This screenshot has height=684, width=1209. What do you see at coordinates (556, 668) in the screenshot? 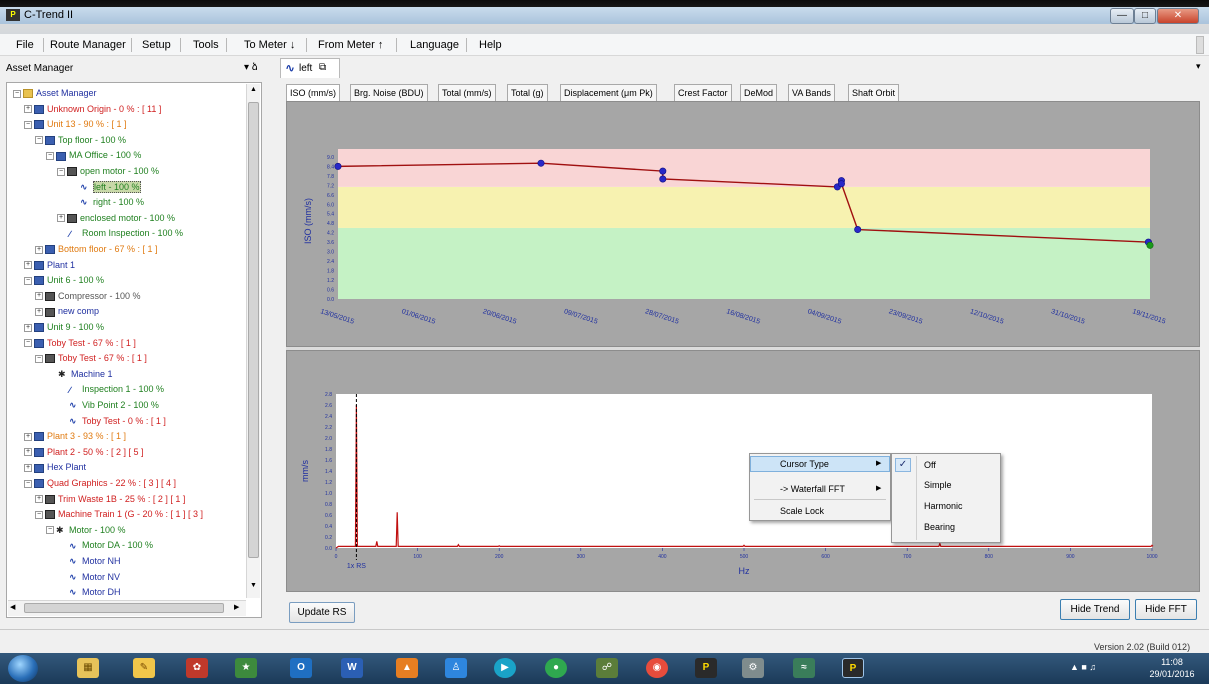
I see `globe-app-icon: ●` at bounding box center [556, 668].